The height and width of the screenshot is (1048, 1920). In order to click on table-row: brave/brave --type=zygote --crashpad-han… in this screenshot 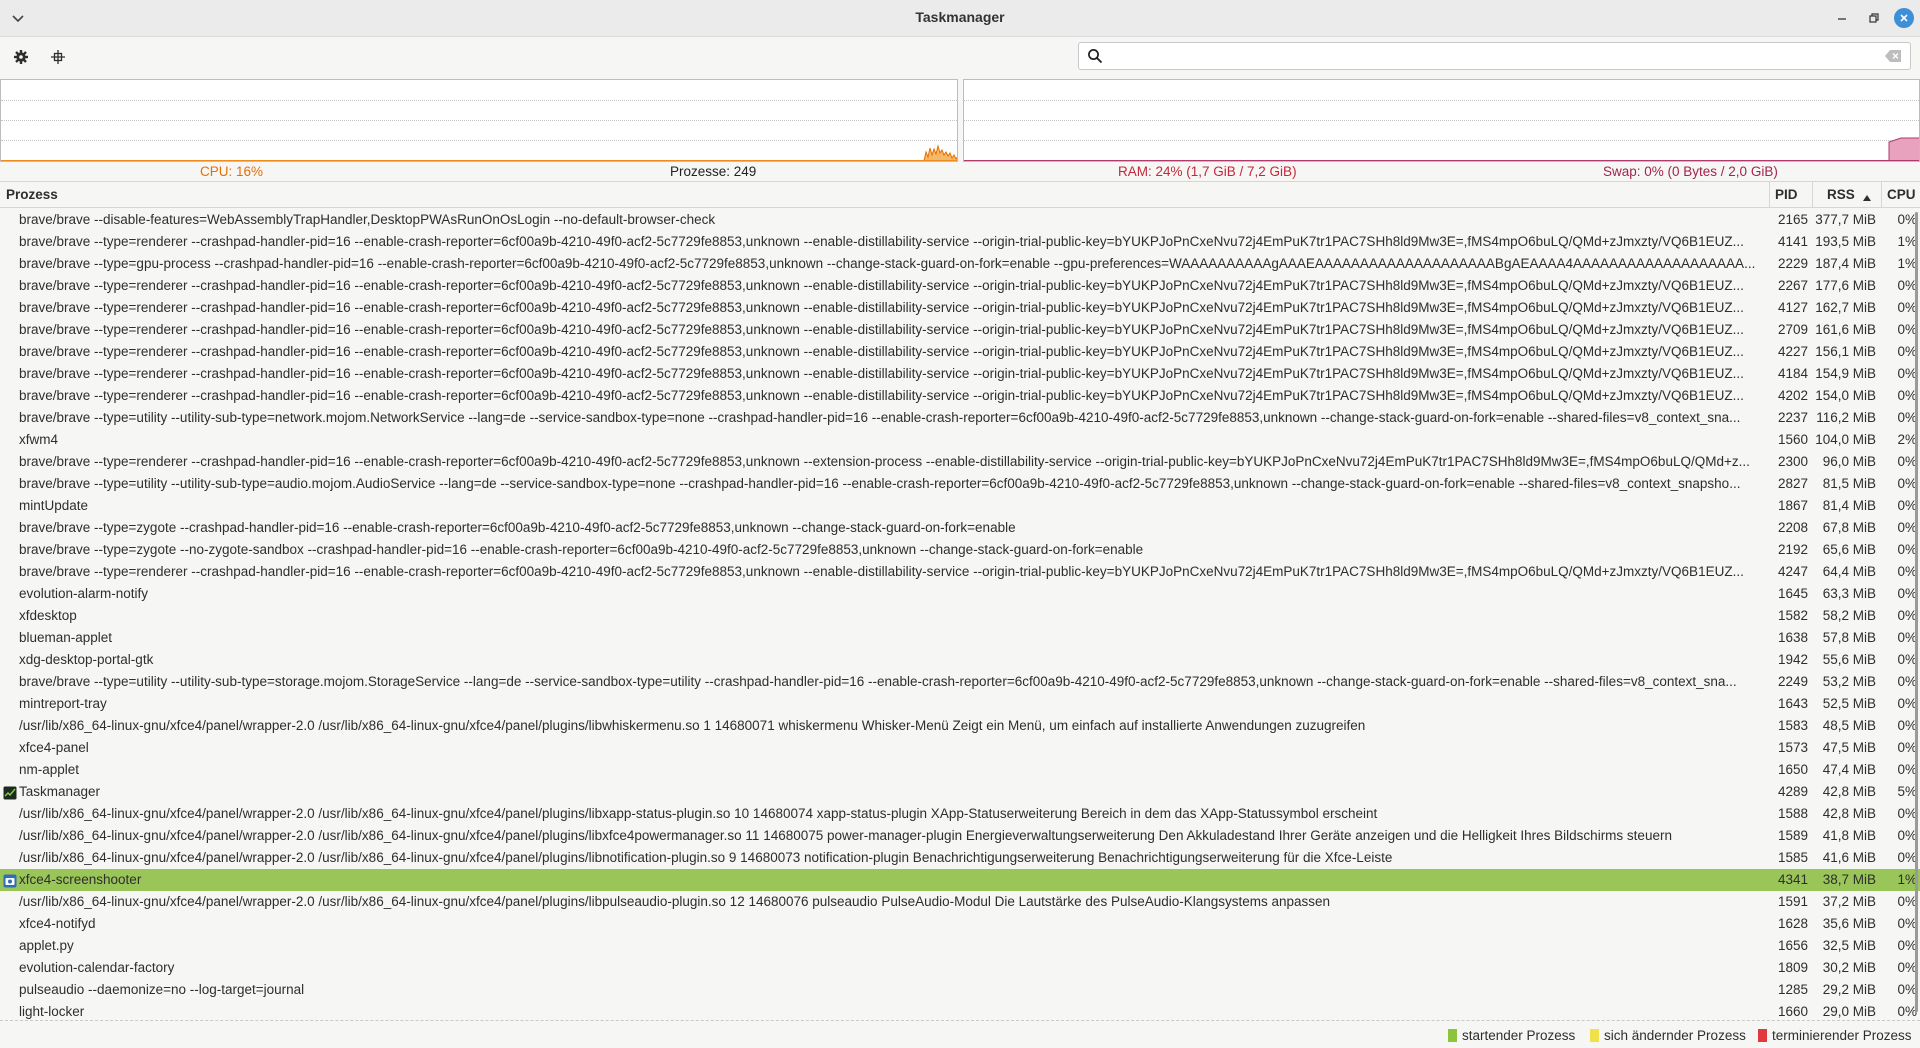, I will do `click(960, 528)`.